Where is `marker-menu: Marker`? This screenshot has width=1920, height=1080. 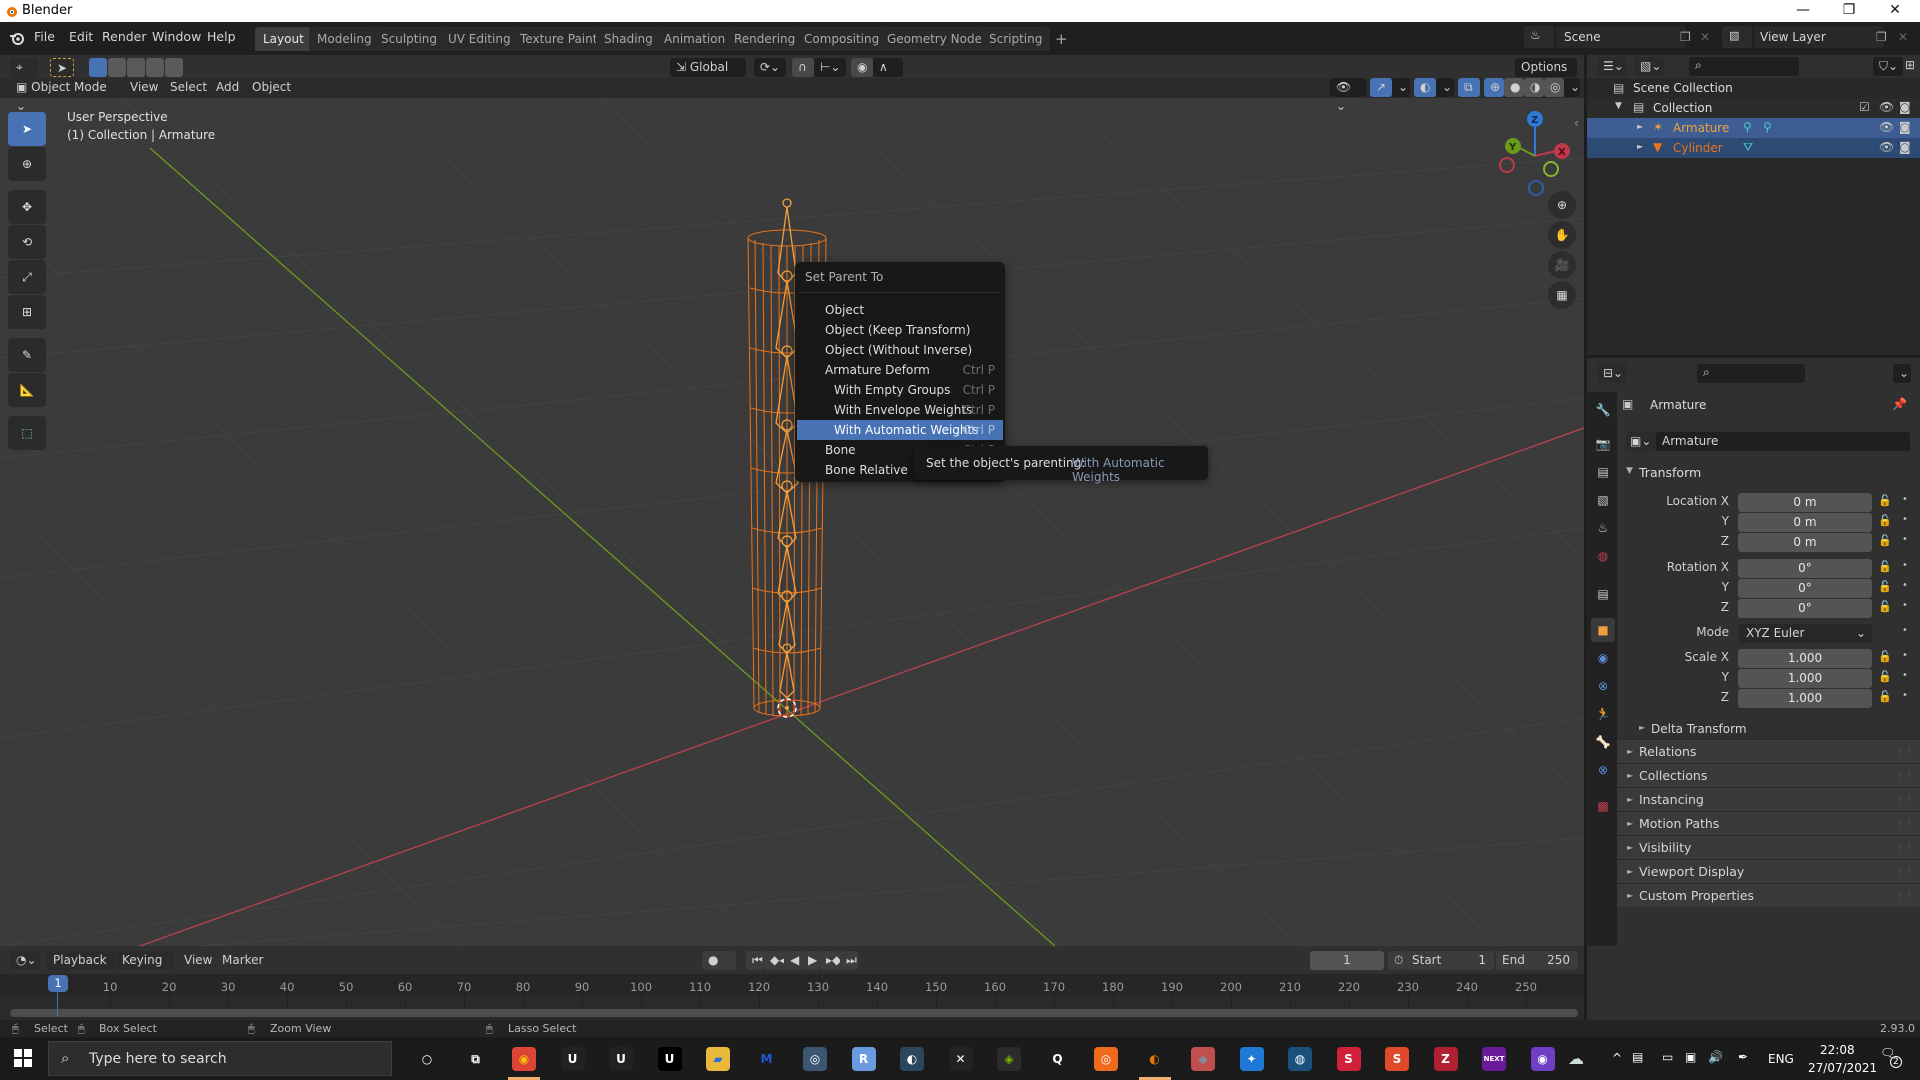
marker-menu: Marker is located at coordinates (242, 960).